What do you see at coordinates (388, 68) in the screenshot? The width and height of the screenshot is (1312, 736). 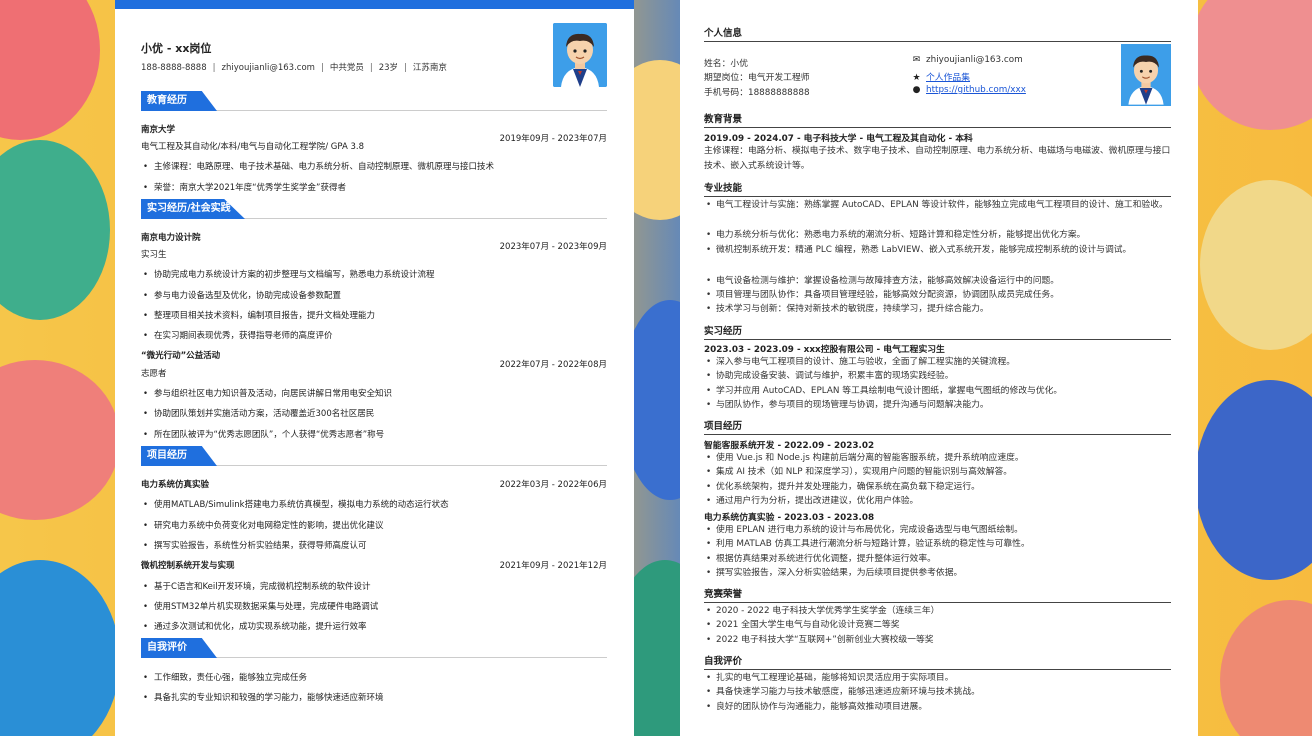 I see `contact-age: 23岁` at bounding box center [388, 68].